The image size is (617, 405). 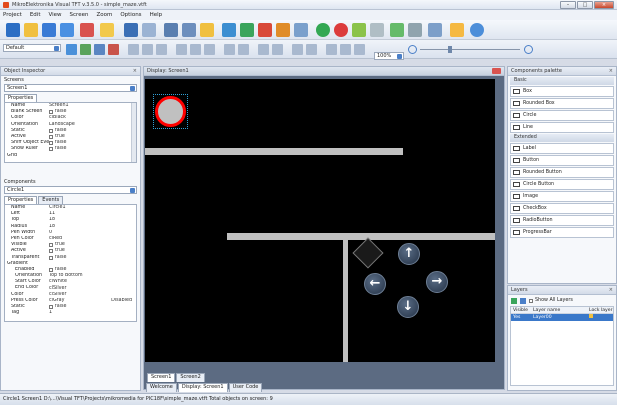 What do you see at coordinates (562, 81) in the screenshot?
I see `palette-group-header: Basic` at bounding box center [562, 81].